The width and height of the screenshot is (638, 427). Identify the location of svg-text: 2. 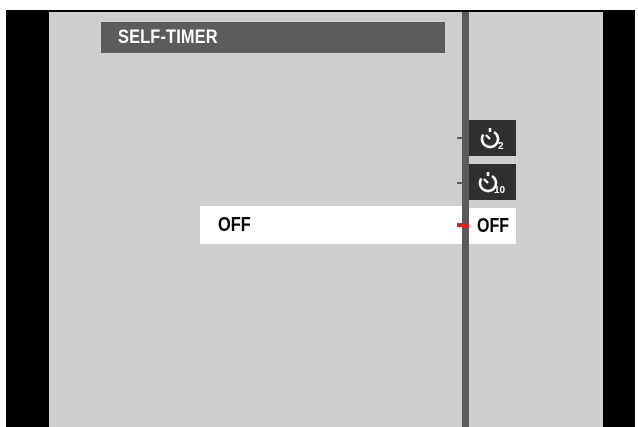
(501, 146).